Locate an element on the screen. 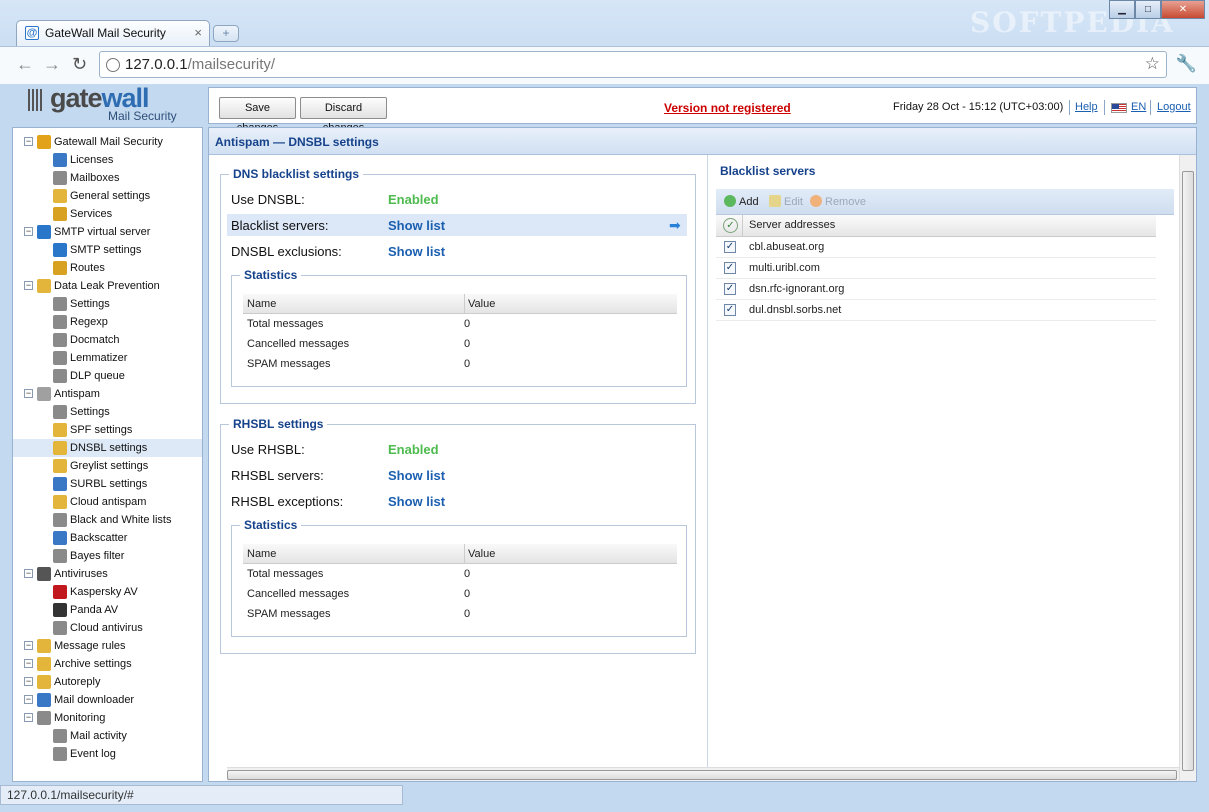  remove-button: Remove is located at coordinates (838, 201).